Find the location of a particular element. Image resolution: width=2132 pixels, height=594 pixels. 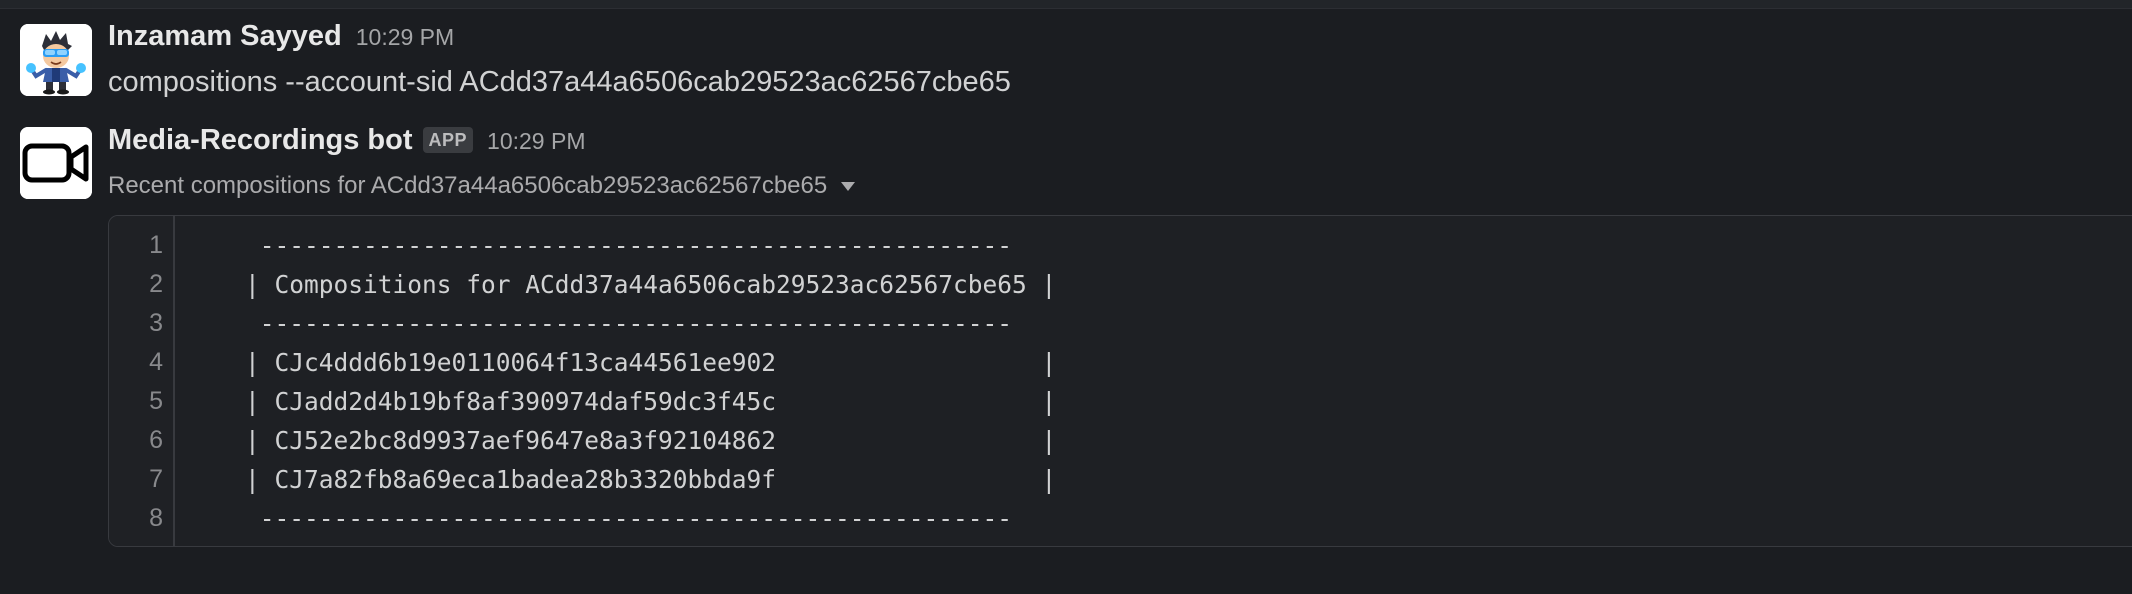

user-avatar is located at coordinates (56, 60).